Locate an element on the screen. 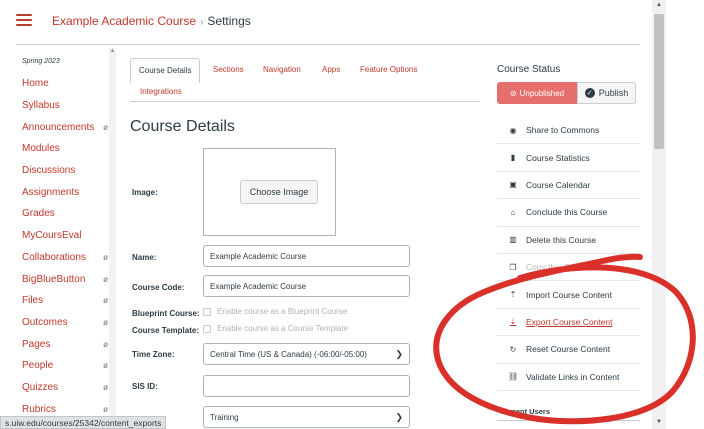 The height and width of the screenshot is (429, 704). breadcrumb-course-link: Example Academic Course is located at coordinates (124, 21).